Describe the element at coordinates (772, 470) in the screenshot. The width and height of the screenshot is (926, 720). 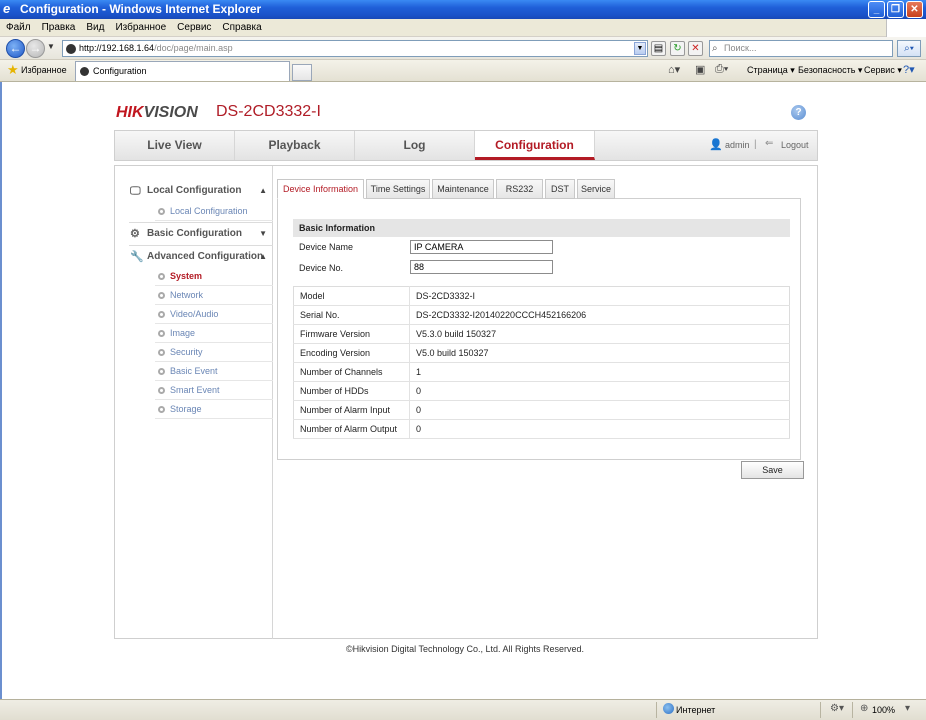
I see `save-button: Save` at that location.